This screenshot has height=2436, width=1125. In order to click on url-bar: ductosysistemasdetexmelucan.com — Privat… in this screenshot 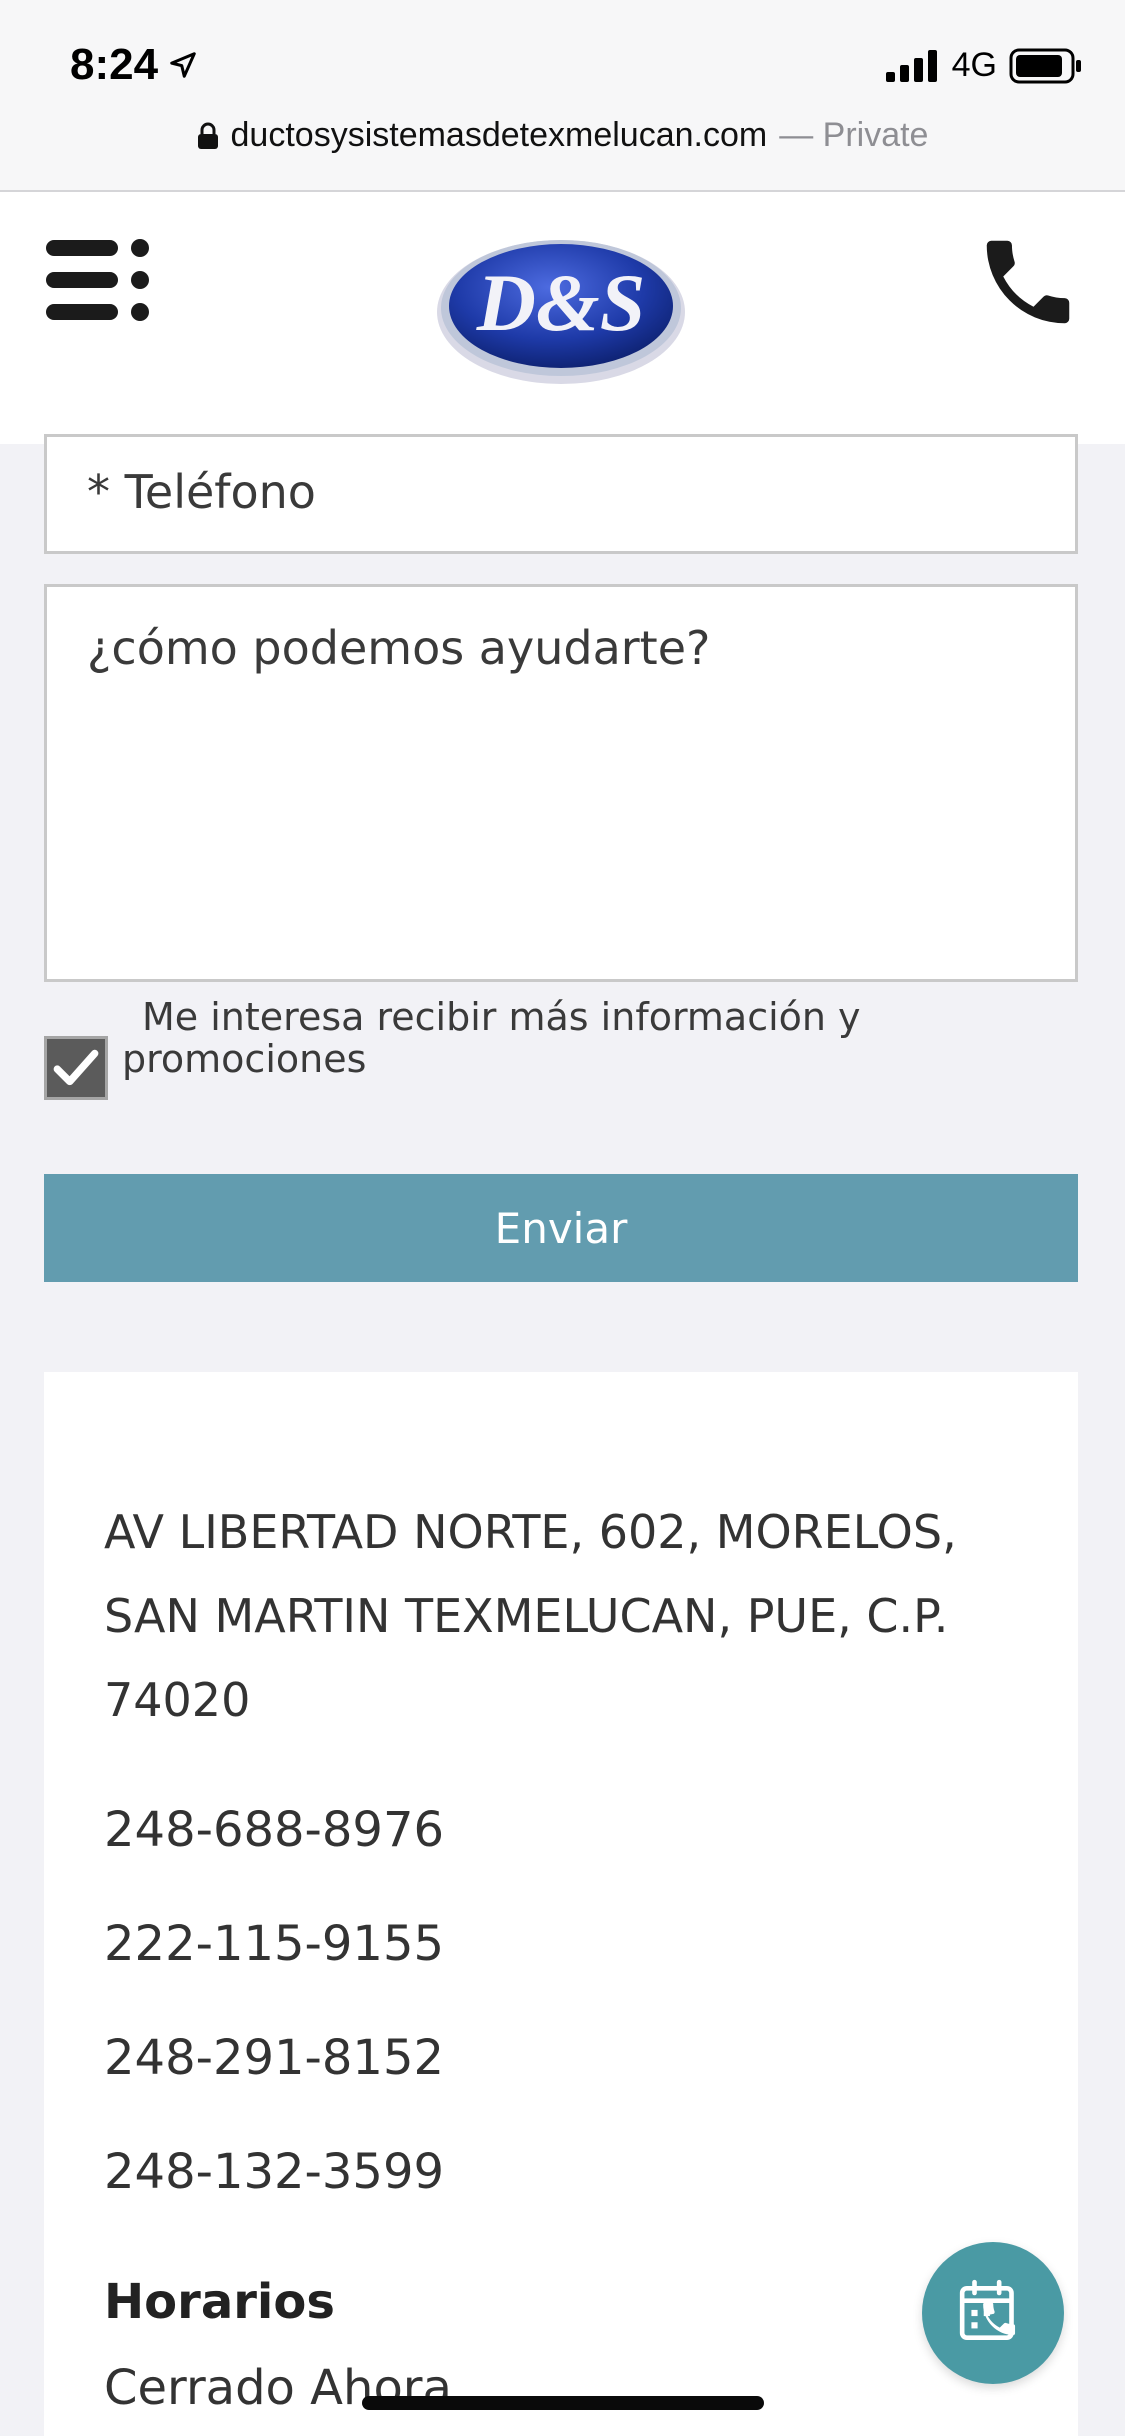, I will do `click(562, 135)`.